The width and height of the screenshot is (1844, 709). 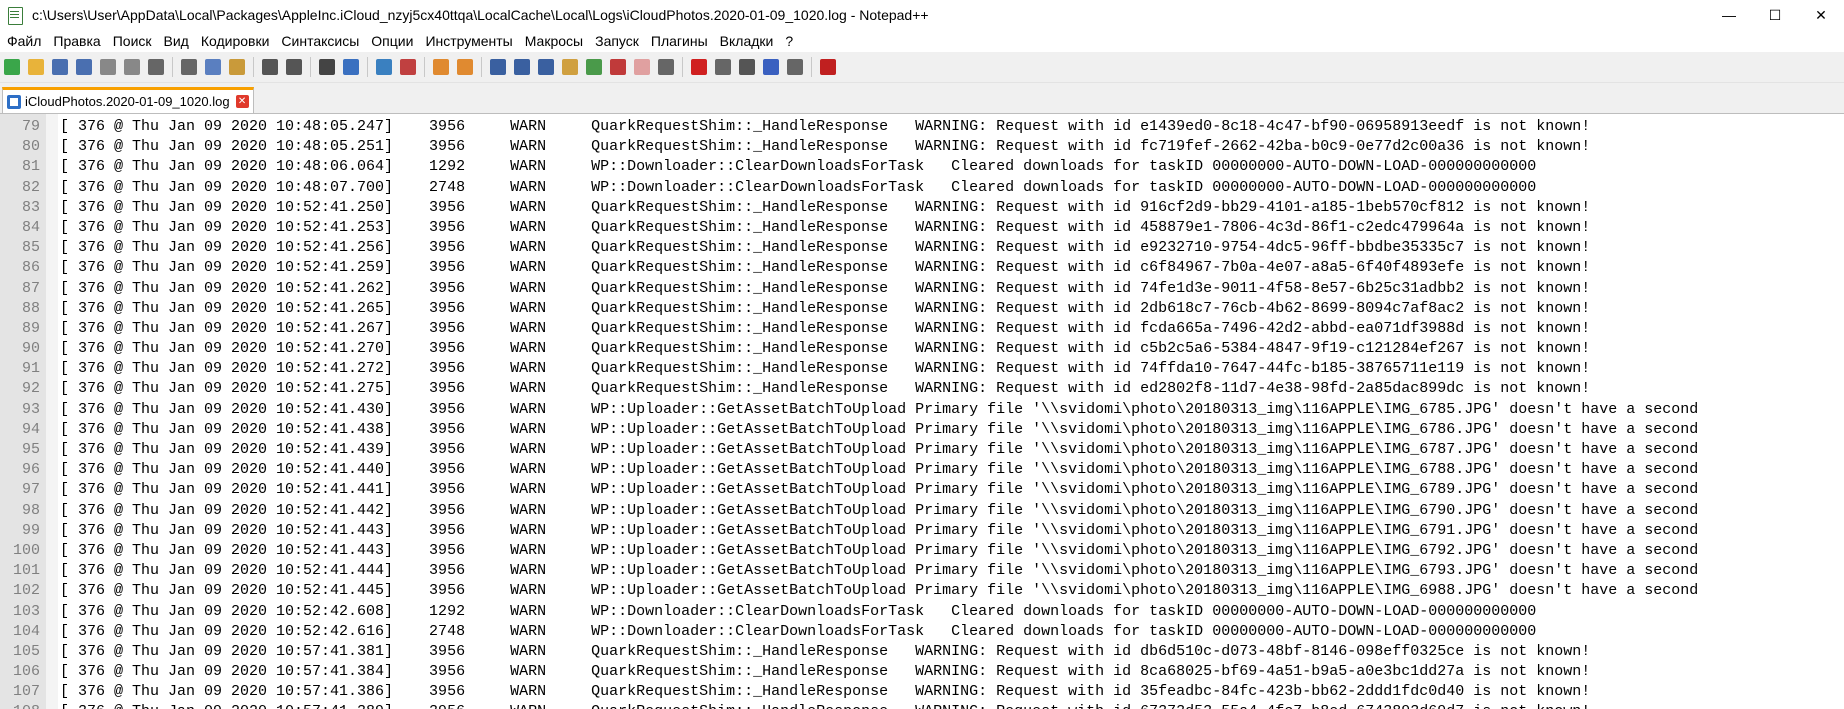 I want to click on sync-horizontal-button, so click(x=465, y=67).